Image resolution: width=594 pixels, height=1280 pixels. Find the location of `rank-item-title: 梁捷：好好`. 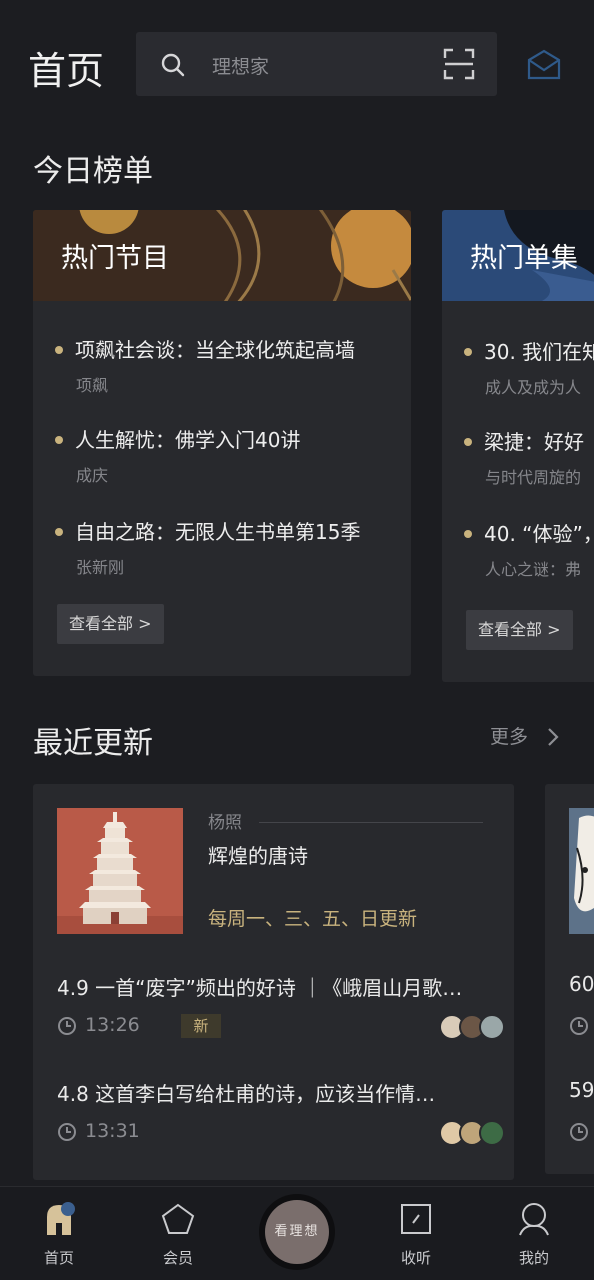

rank-item-title: 梁捷：好好 is located at coordinates (534, 442).